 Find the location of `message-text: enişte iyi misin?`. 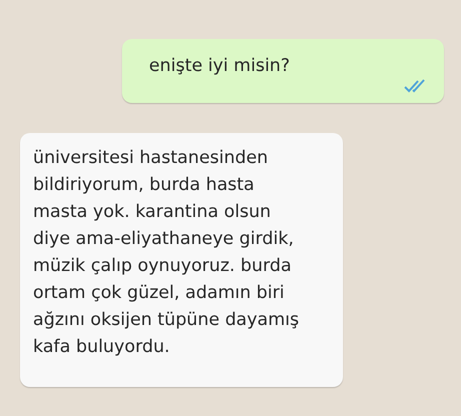

message-text: enişte iyi misin? is located at coordinates (219, 66).